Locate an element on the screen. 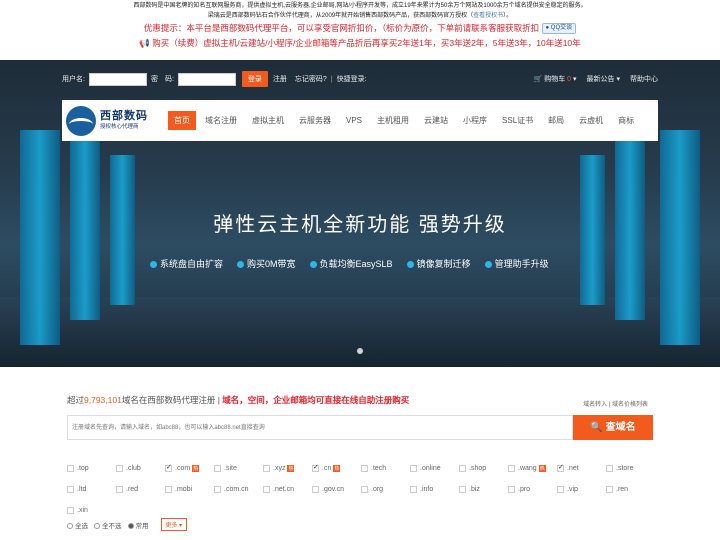 Image resolution: width=720 pixels, height=540 pixels. nav-item: 邮局 is located at coordinates (556, 120).